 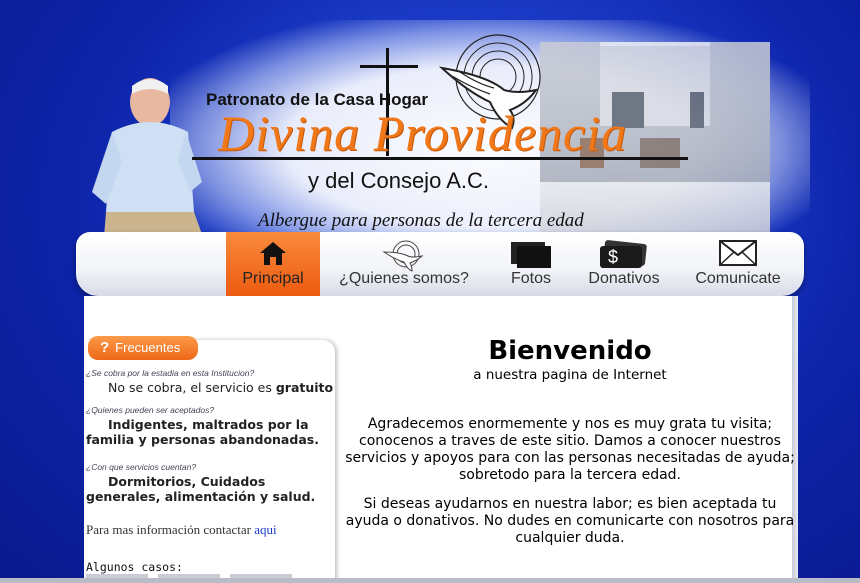 I want to click on faq-answer-1: No se cobra, el servicio es gratuito, so click(x=221, y=387).